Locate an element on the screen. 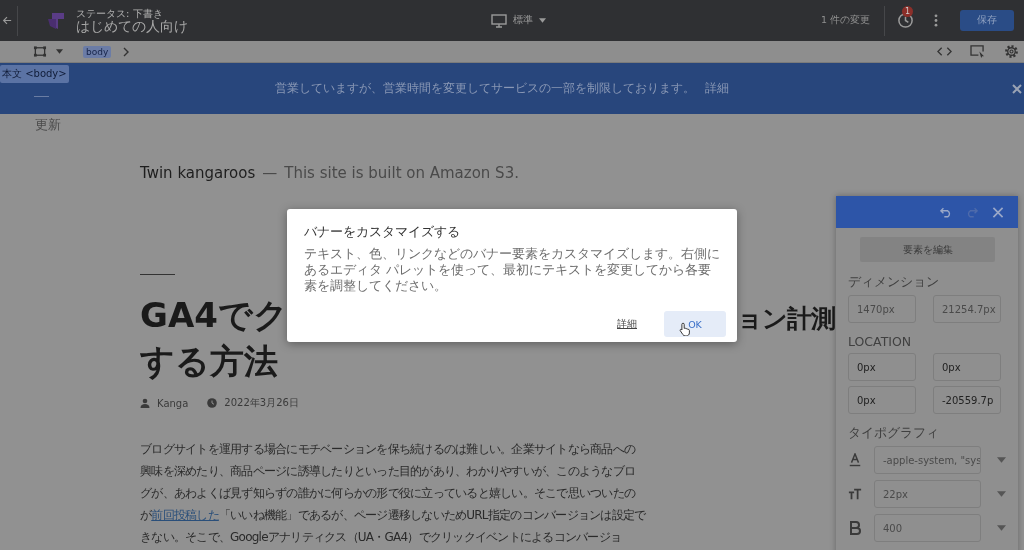 This screenshot has width=1024, height=550. bold-icon is located at coordinates (855, 528).